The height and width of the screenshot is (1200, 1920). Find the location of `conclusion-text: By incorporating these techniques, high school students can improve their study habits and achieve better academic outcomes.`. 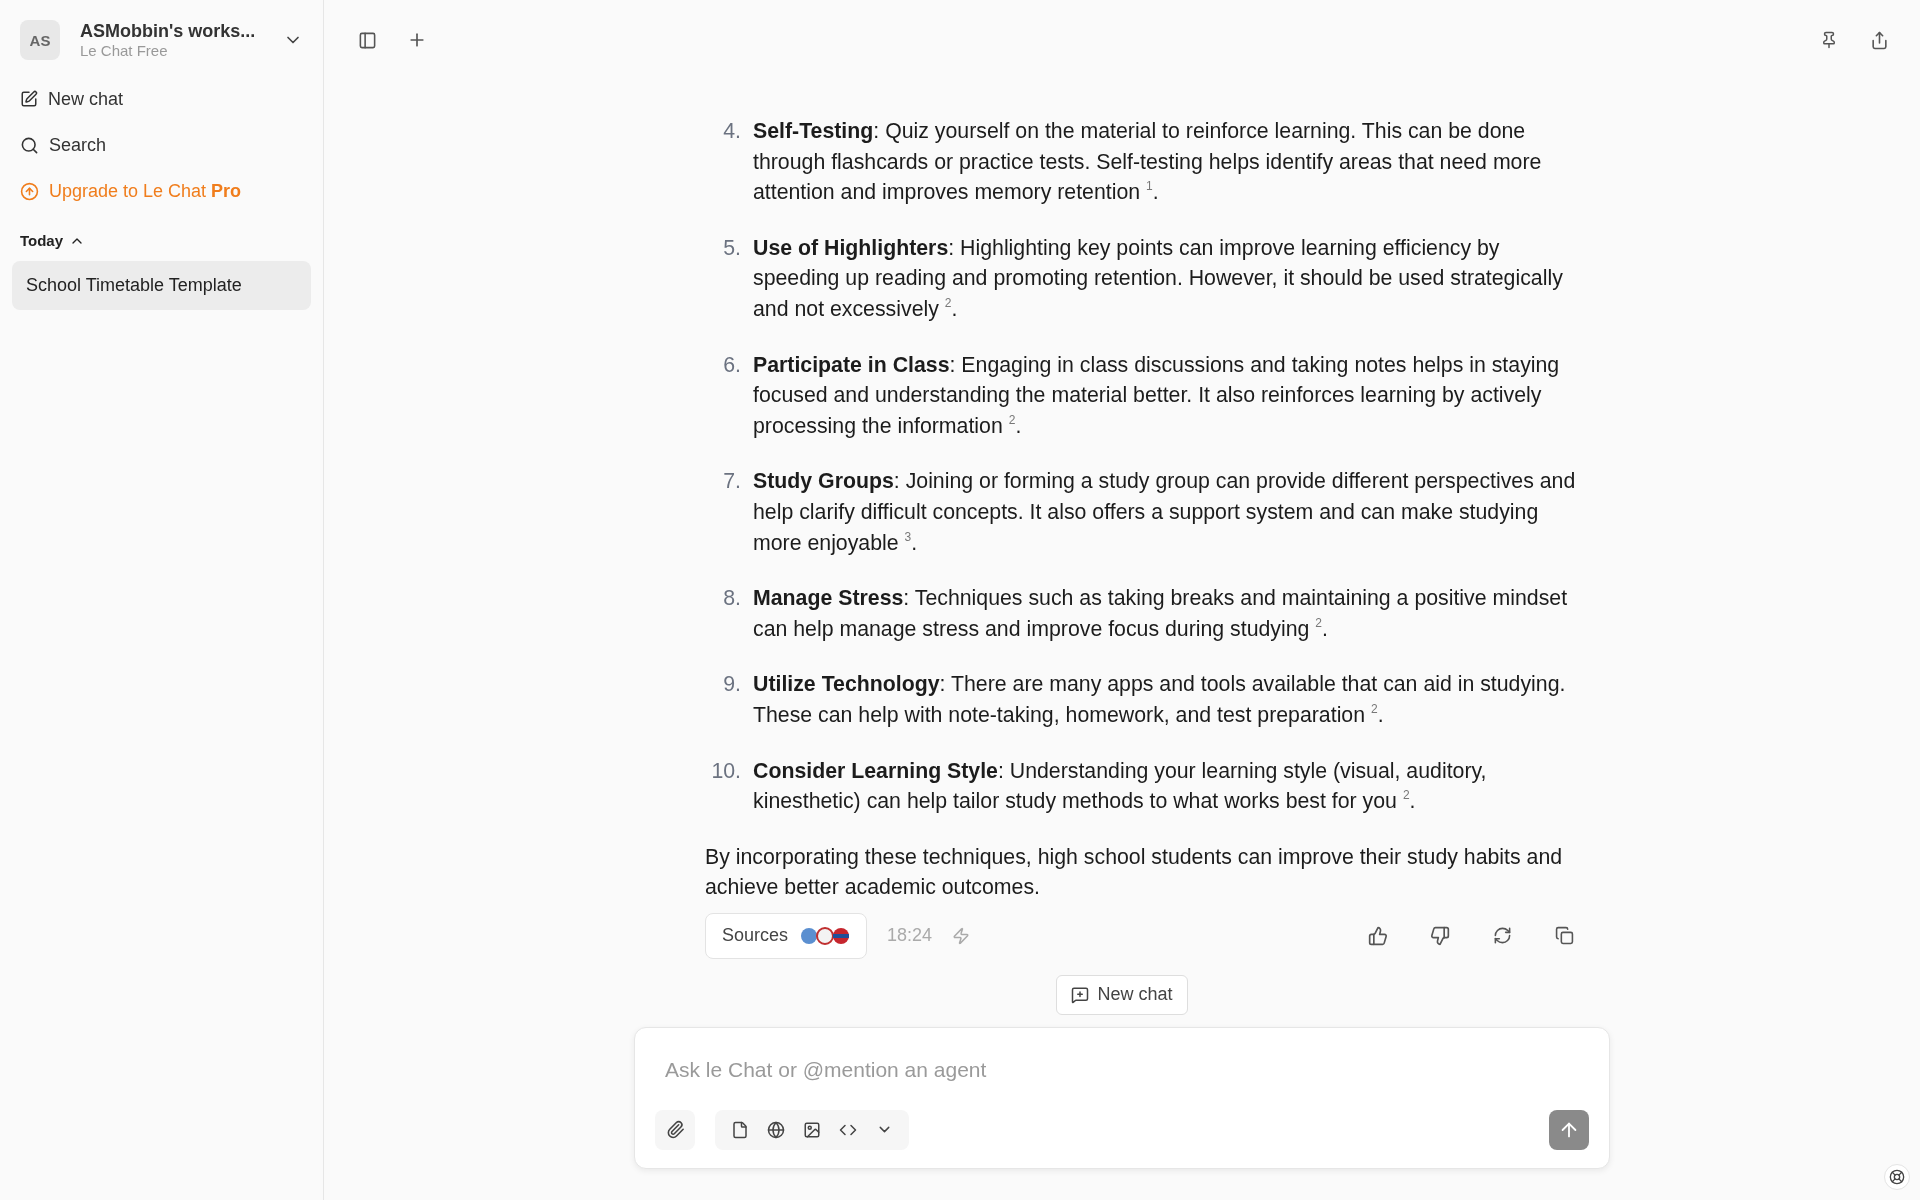

conclusion-text: By incorporating these techniques, high school students can improve their study habits and achieve better academic outcomes. is located at coordinates (1134, 872).